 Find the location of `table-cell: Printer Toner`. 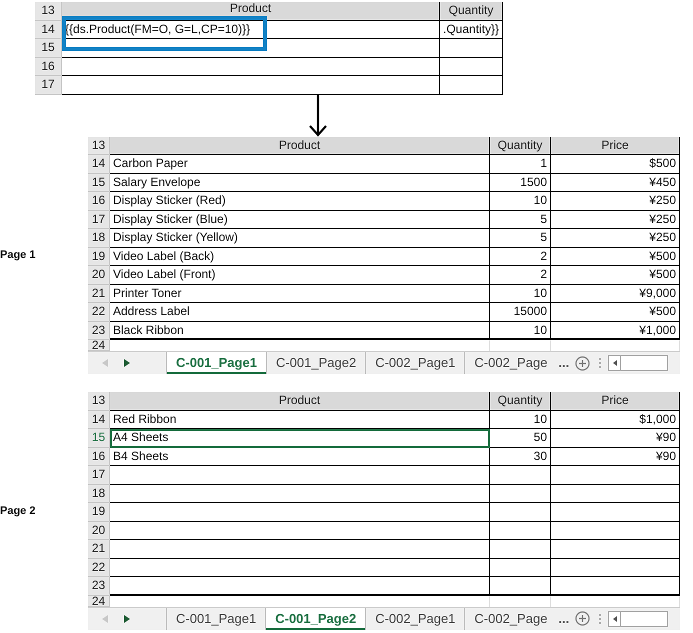

table-cell: Printer Toner is located at coordinates (300, 293).